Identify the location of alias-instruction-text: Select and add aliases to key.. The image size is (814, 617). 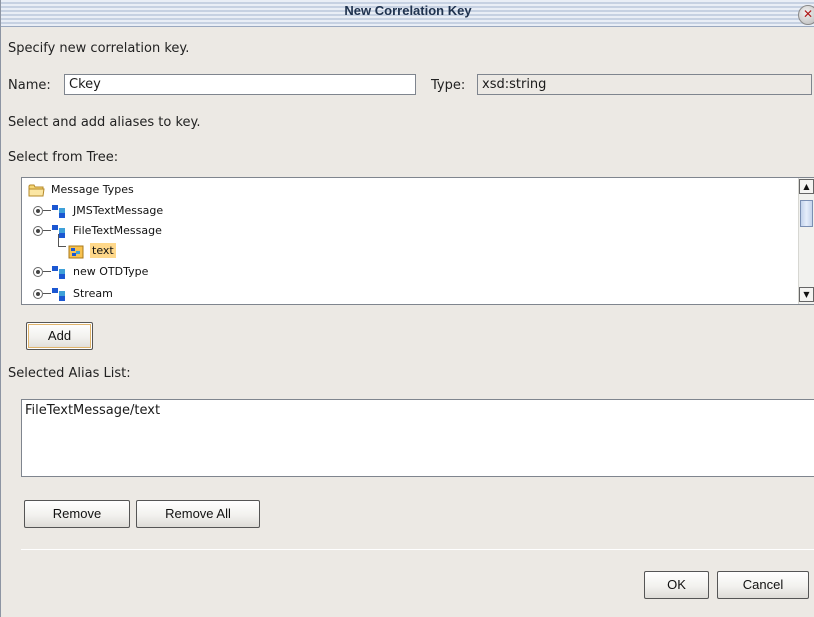
(104, 122).